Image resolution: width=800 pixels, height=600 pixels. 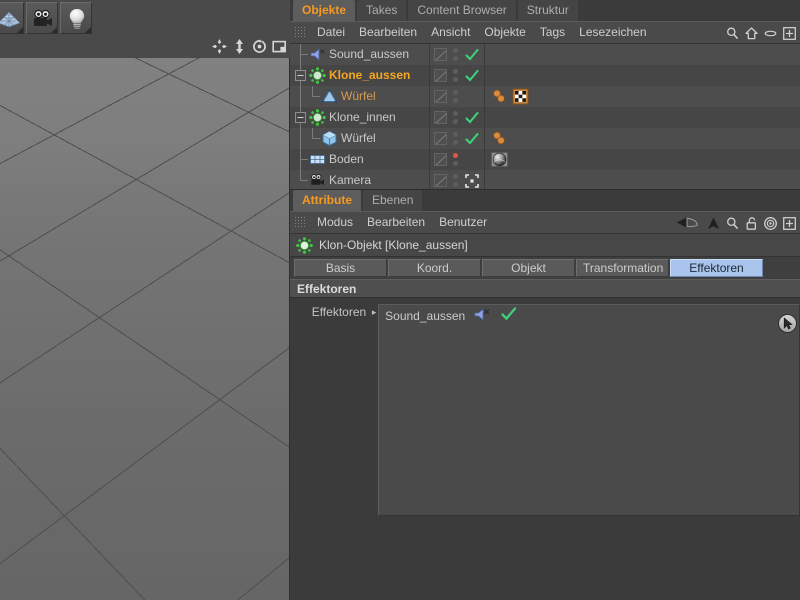 I want to click on table-row: Sound_aussen, so click(x=545, y=54).